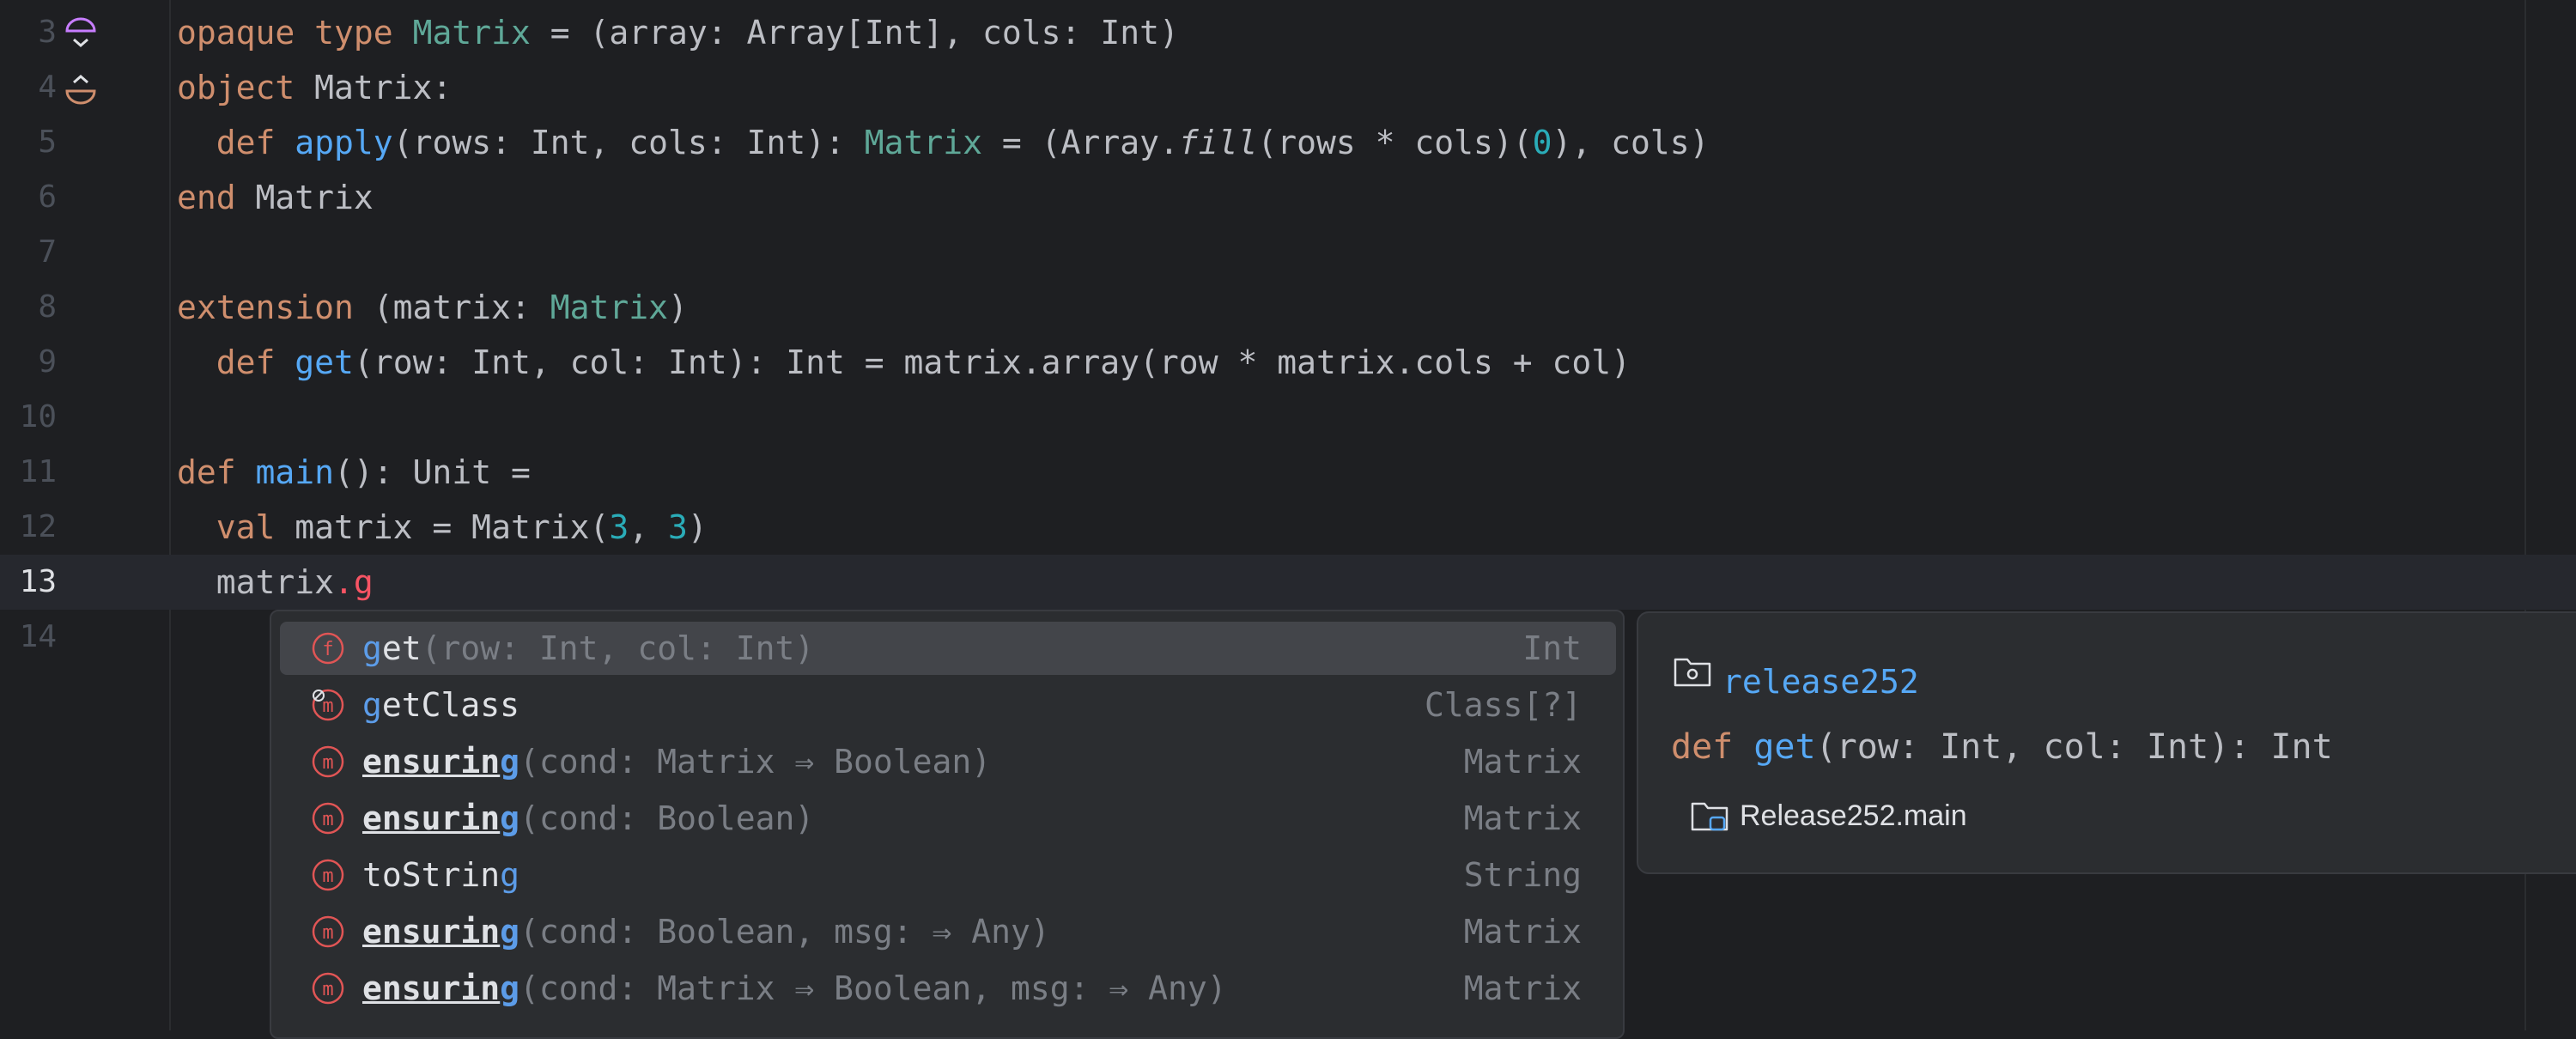 The image size is (2576, 1039). I want to click on completion-item-name: getClass, so click(441, 705).